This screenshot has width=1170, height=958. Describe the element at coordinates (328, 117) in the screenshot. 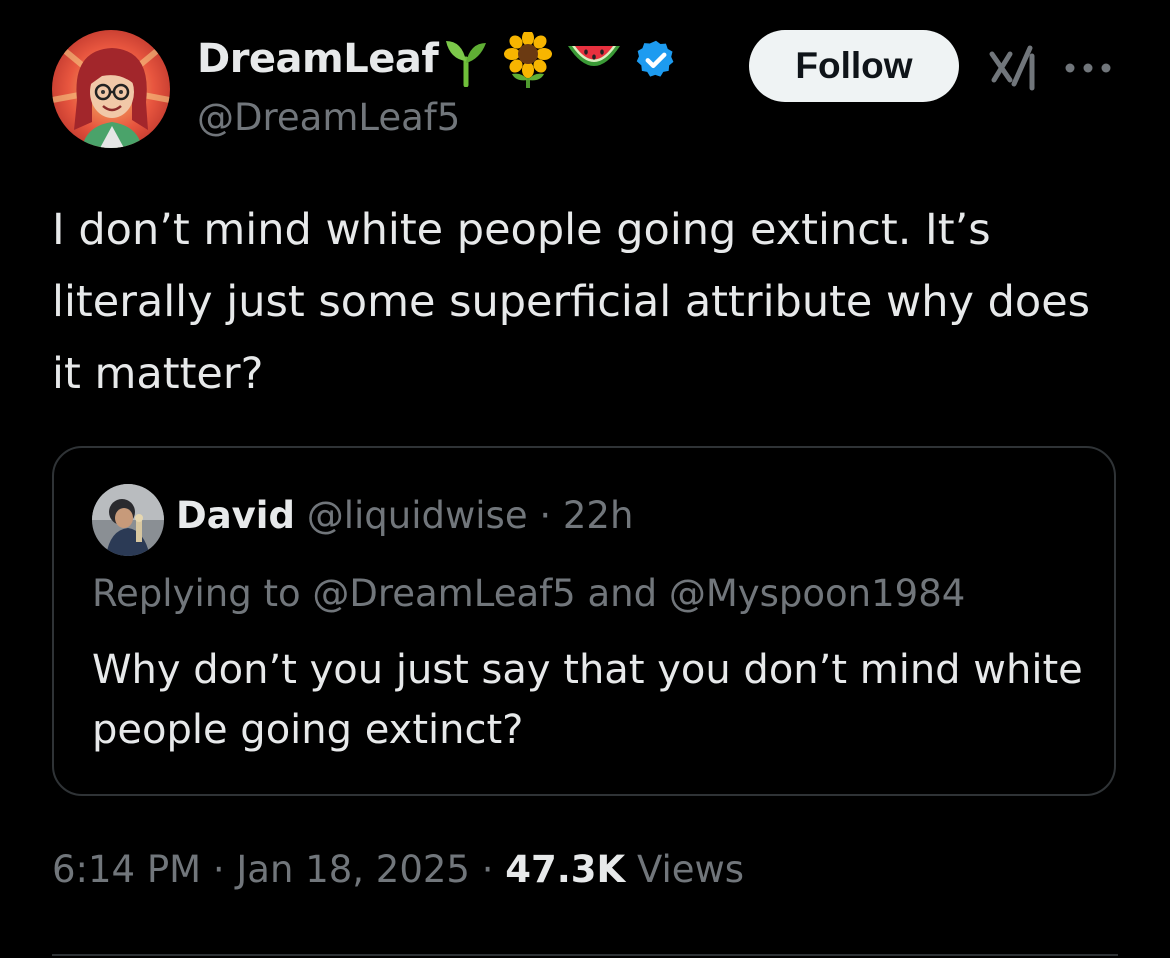

I see `author-handle: @DreamLeaf5` at that location.